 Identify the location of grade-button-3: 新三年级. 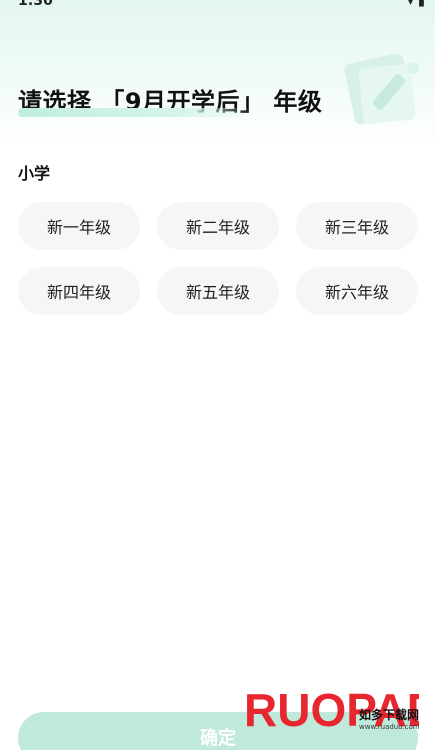
(357, 226).